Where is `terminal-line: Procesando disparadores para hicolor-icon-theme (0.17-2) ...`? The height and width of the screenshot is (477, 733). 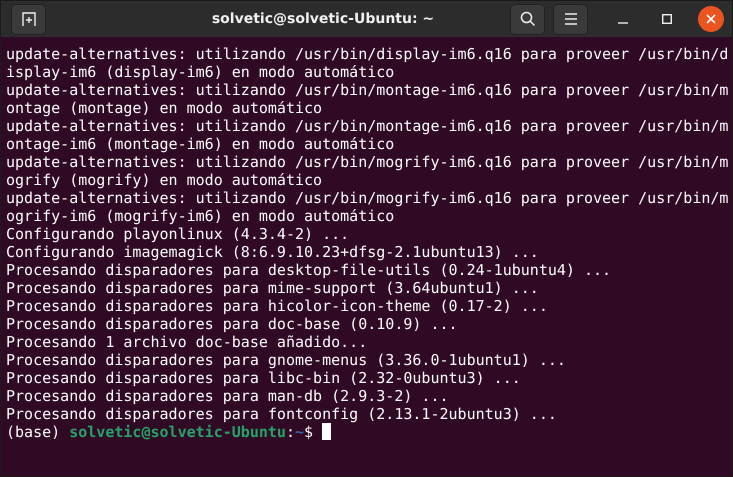 terminal-line: Procesando disparadores para hicolor-icon-theme (0.17-2) ... is located at coordinates (277, 306).